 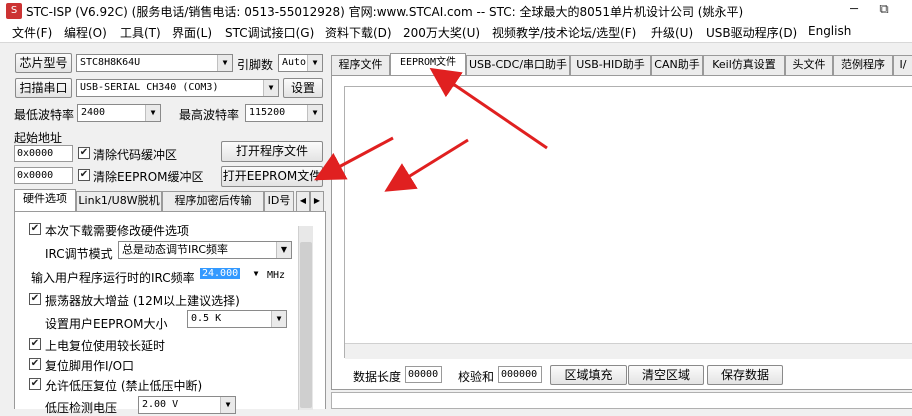 I want to click on chip-model-select: STC8H8K64U ▼, so click(x=154, y=63).